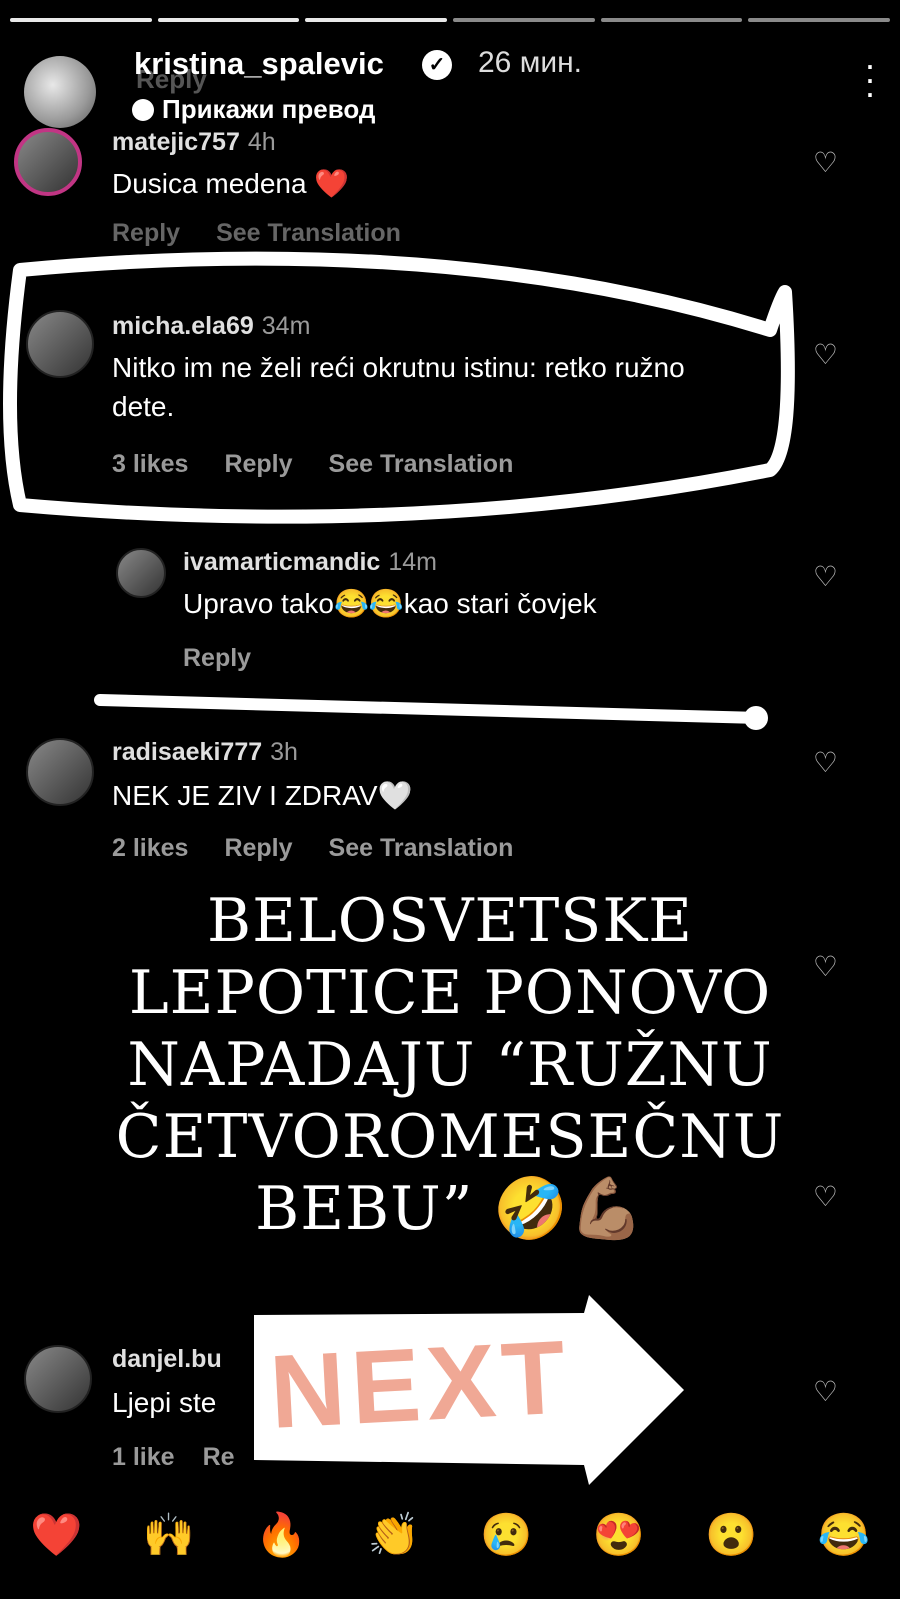 Image resolution: width=900 pixels, height=1599 pixels. Describe the element at coordinates (731, 1535) in the screenshot. I see `reaction-surprised: 😮` at that location.